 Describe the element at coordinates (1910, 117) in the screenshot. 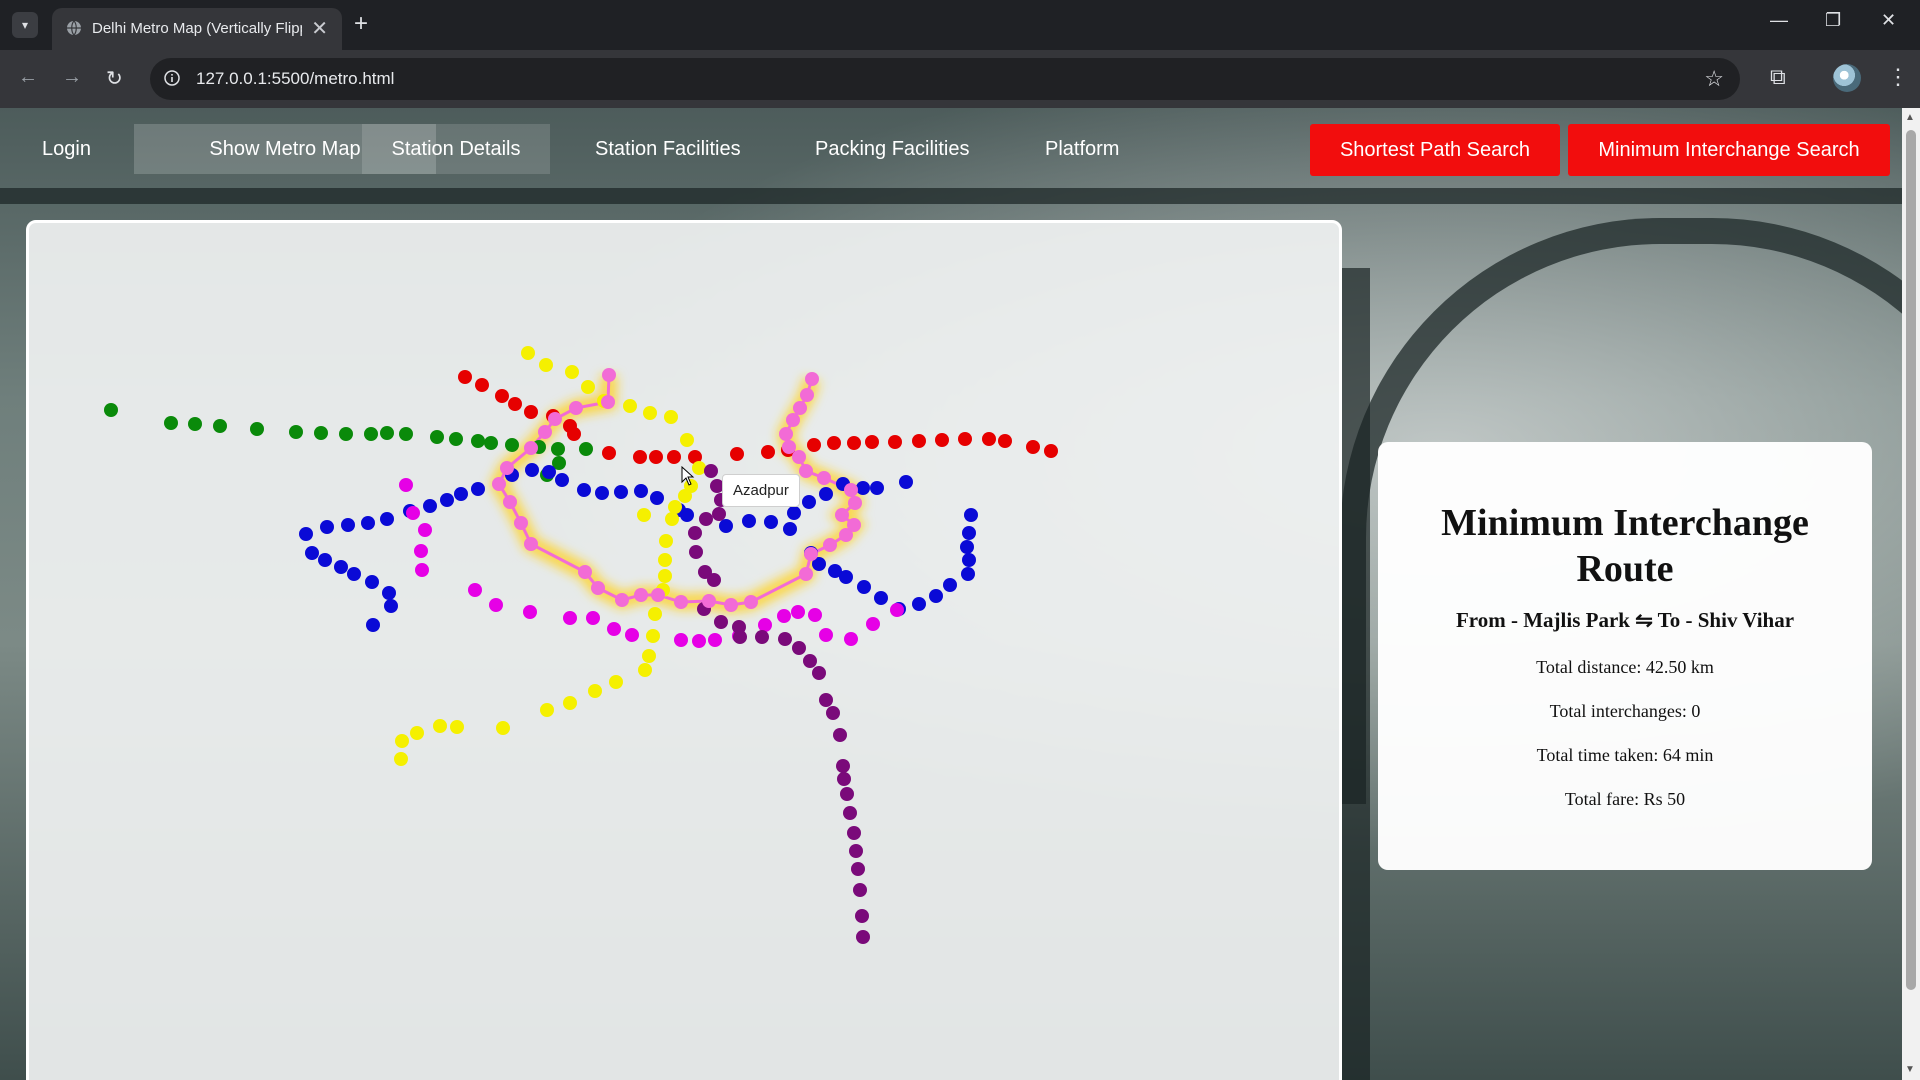

I see `scroll-up-icon: ▲` at that location.